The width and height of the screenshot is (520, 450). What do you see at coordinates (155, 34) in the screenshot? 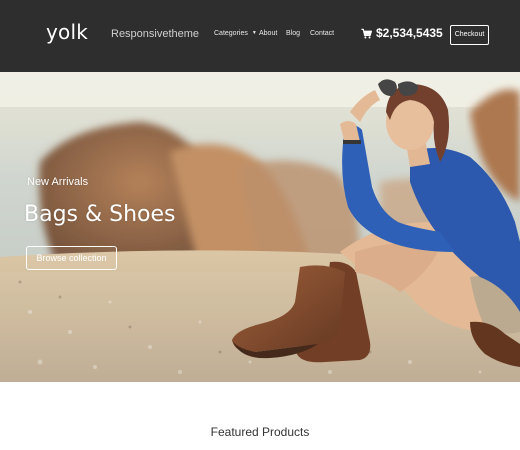
I see `site-tagline: Responsivetheme` at bounding box center [155, 34].